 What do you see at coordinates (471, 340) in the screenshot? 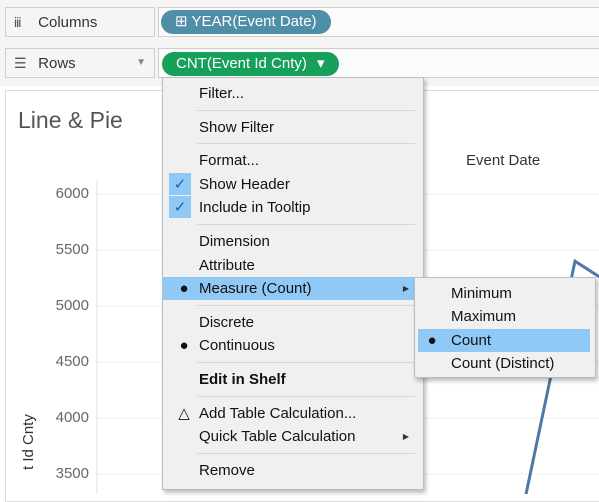
I see `submenu-item-label: Count` at bounding box center [471, 340].